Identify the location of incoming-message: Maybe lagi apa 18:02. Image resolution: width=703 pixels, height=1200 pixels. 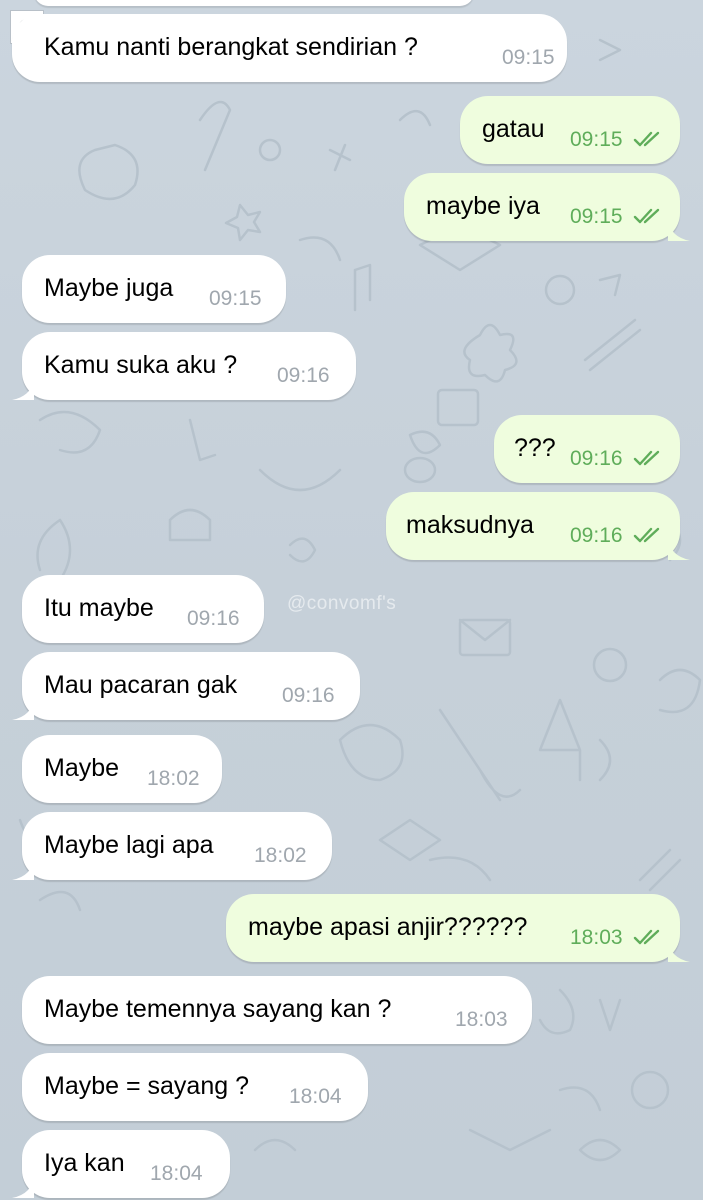
(172, 846).